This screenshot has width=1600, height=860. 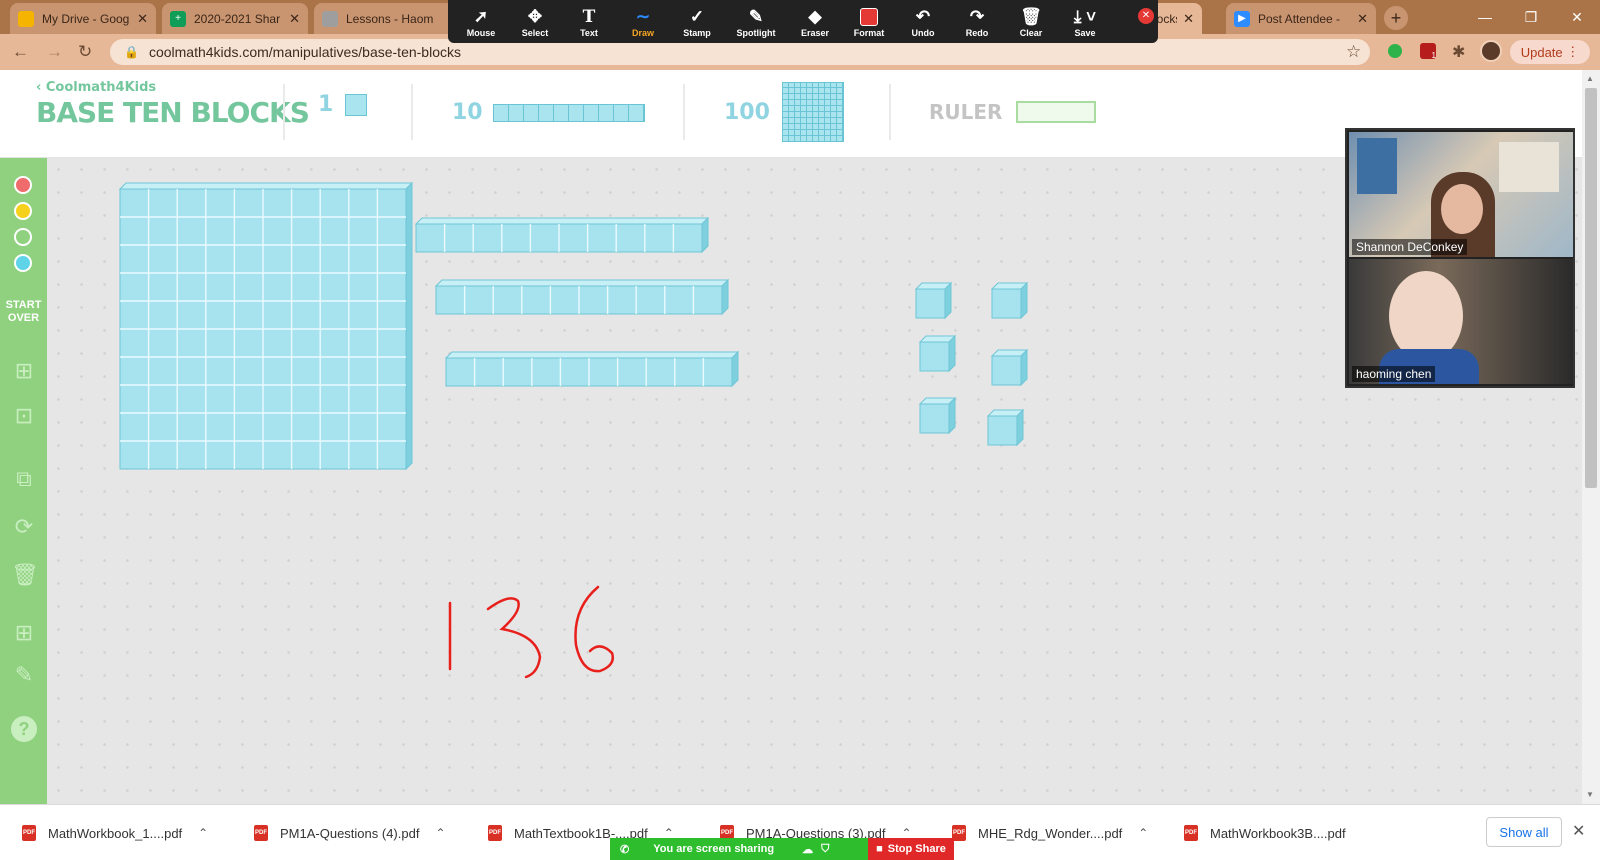 I want to click on trash-icon: 🗑, so click(x=25, y=575).